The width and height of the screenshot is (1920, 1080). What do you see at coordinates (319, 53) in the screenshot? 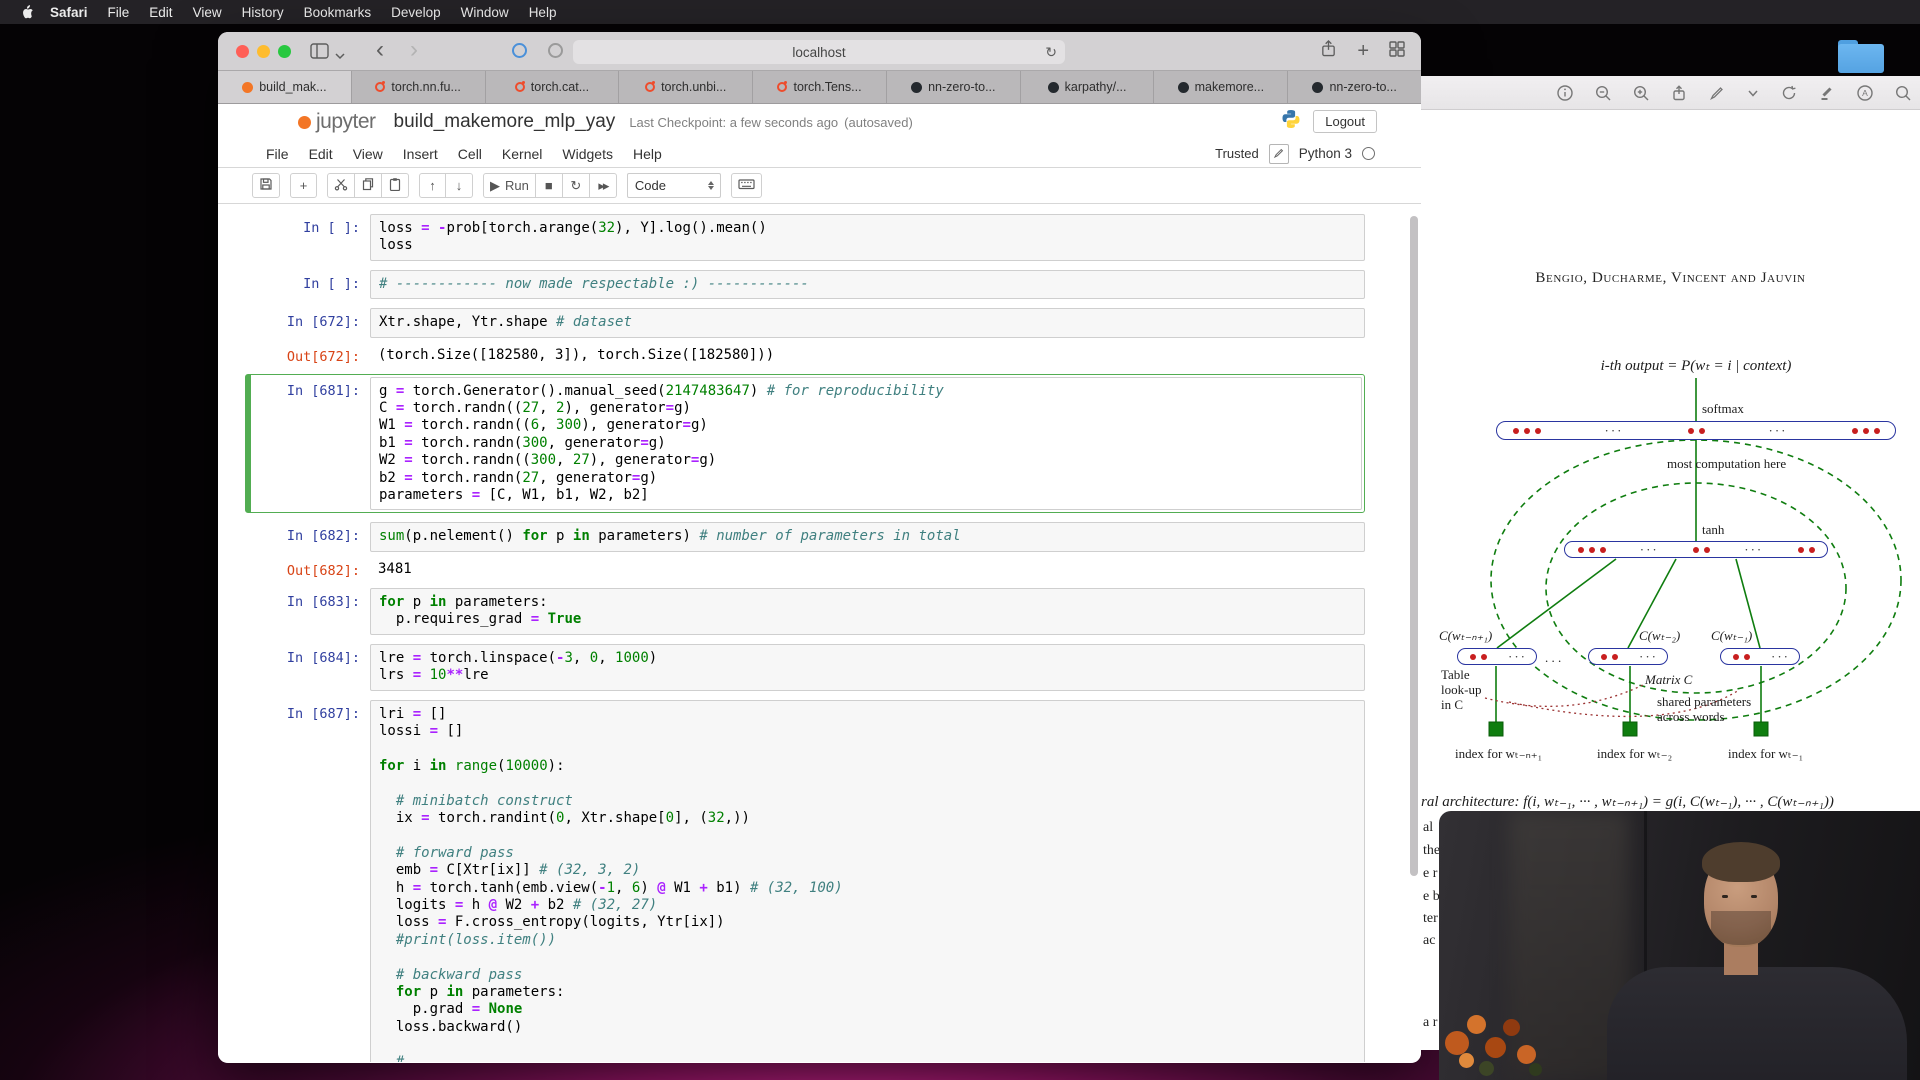
I see `sidebar-toggle-icon` at bounding box center [319, 53].